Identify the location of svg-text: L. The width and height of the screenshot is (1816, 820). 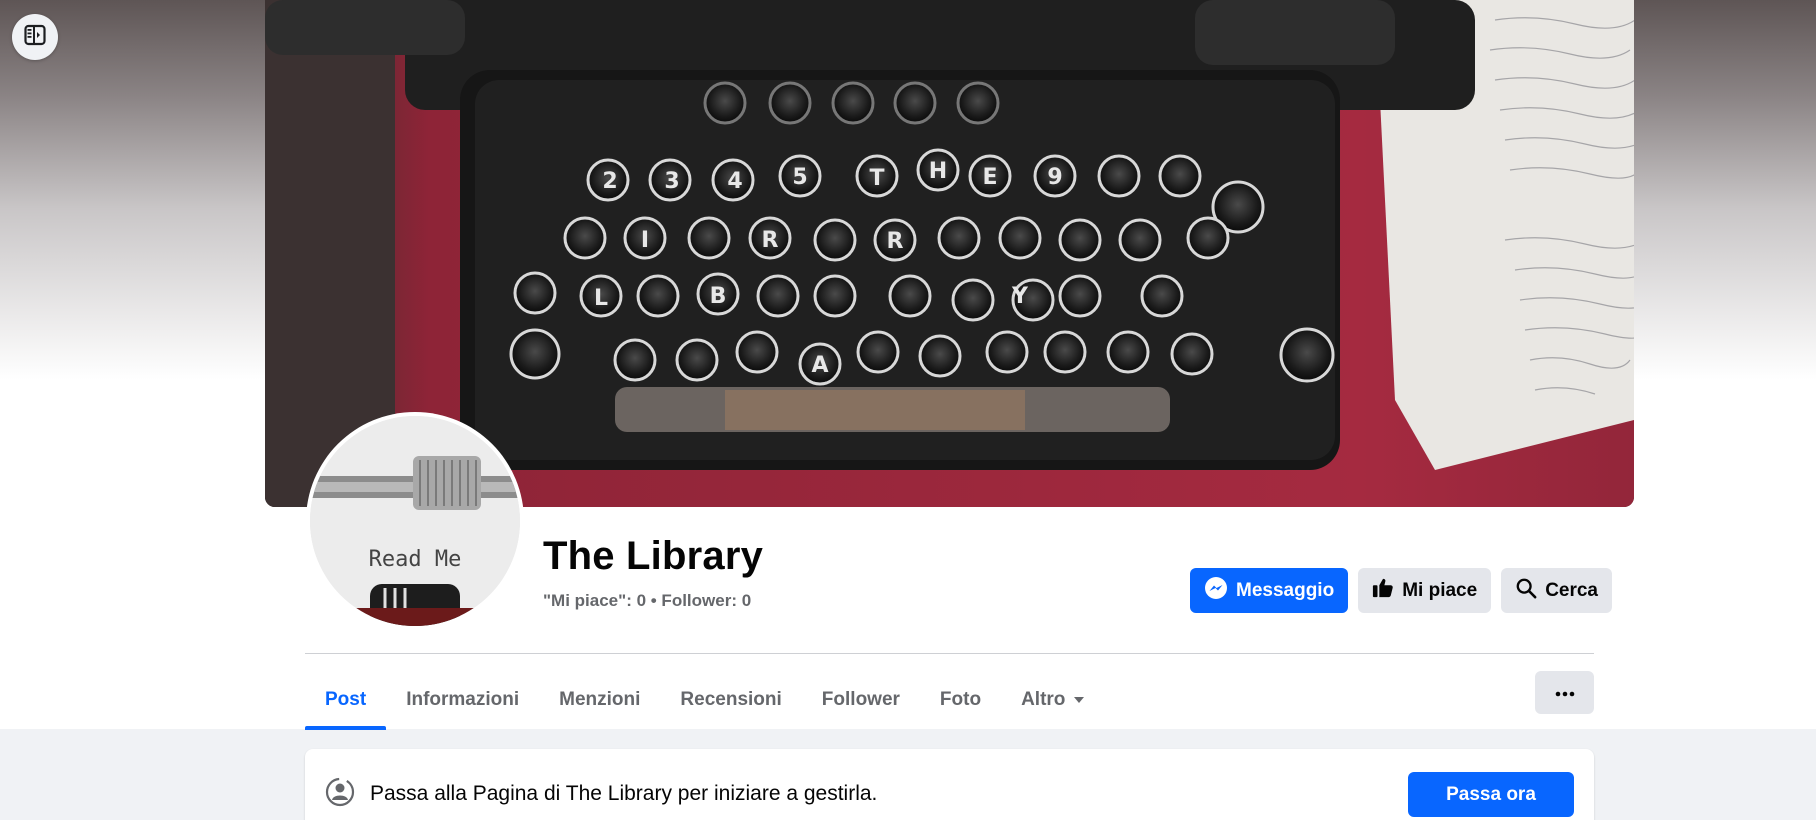
(601, 298).